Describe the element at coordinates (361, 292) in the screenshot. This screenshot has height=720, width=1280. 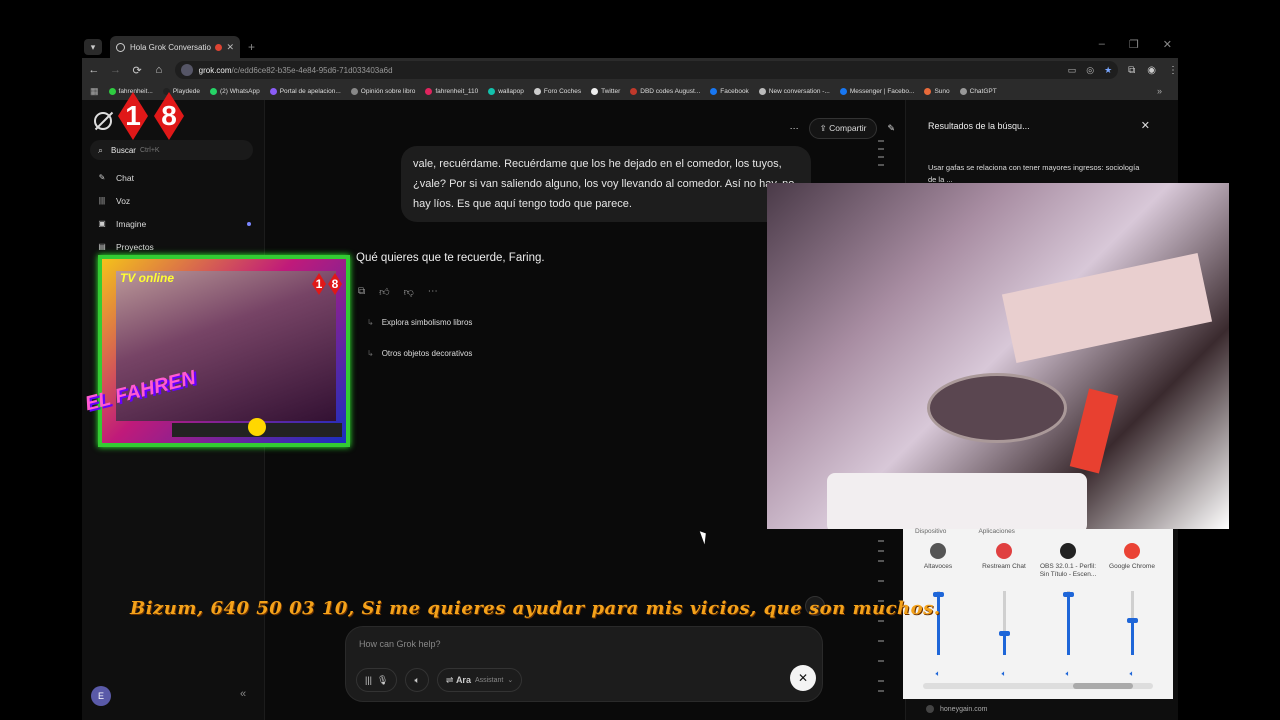
I see `copy-icon: ⧉` at that location.